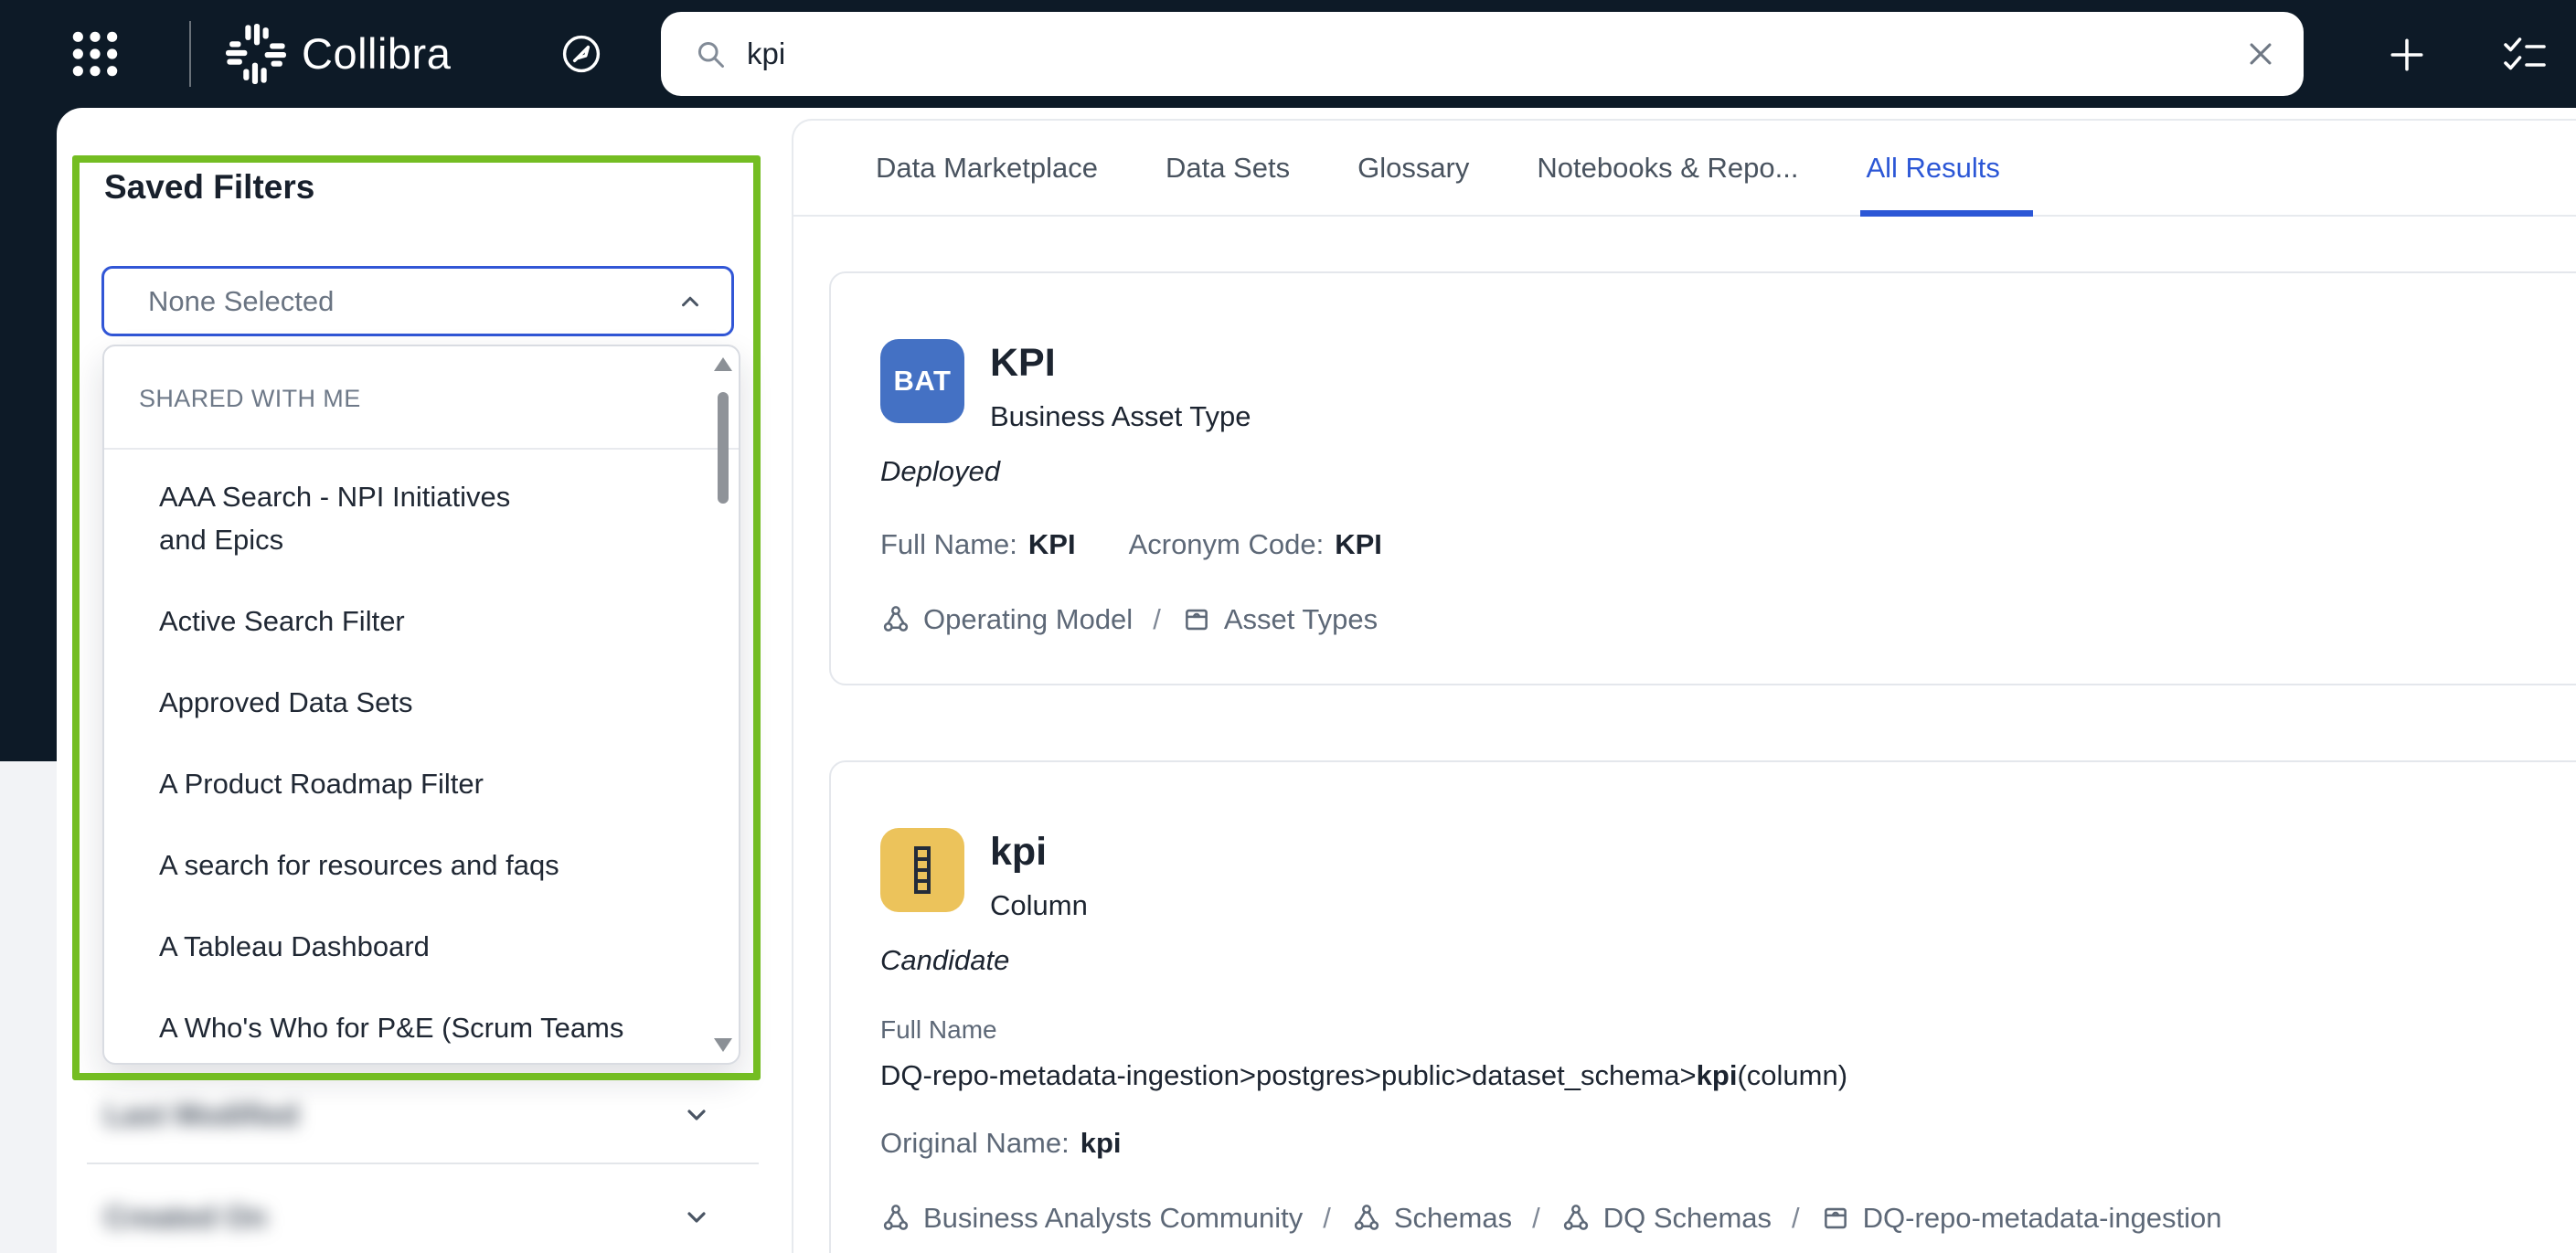 The width and height of the screenshot is (2576, 1253). I want to click on filter-section-created-on: Created On, so click(407, 1217).